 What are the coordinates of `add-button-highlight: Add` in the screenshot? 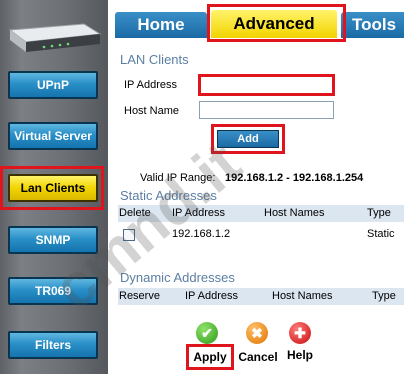 It's located at (248, 139).